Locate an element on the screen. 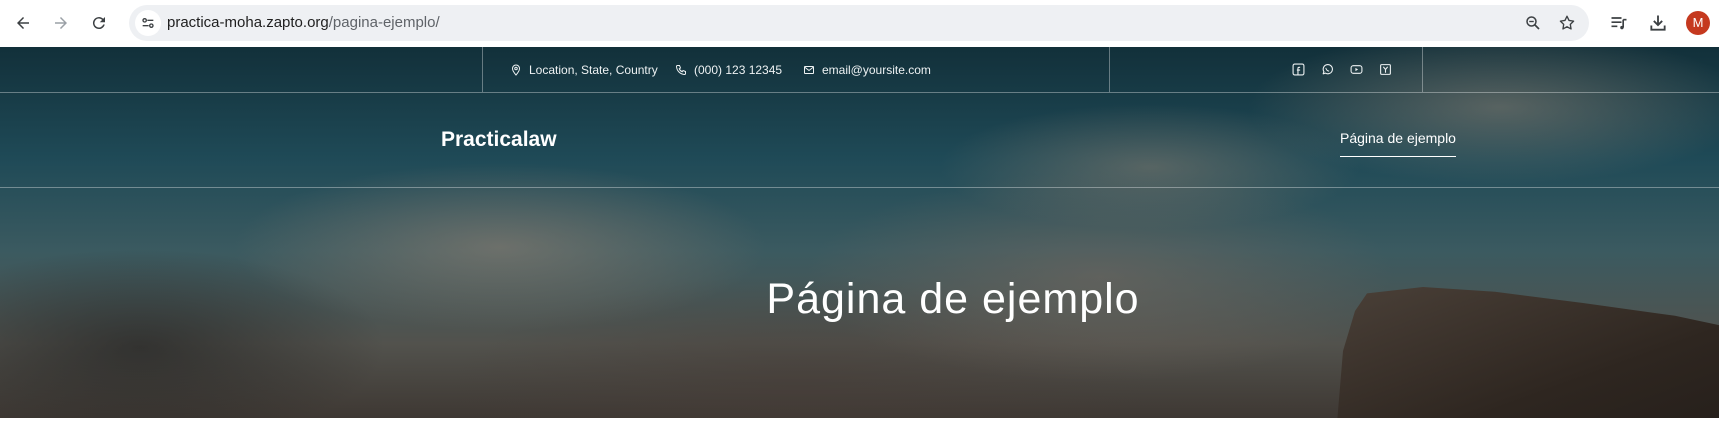  facebook-link is located at coordinates (1298, 69).